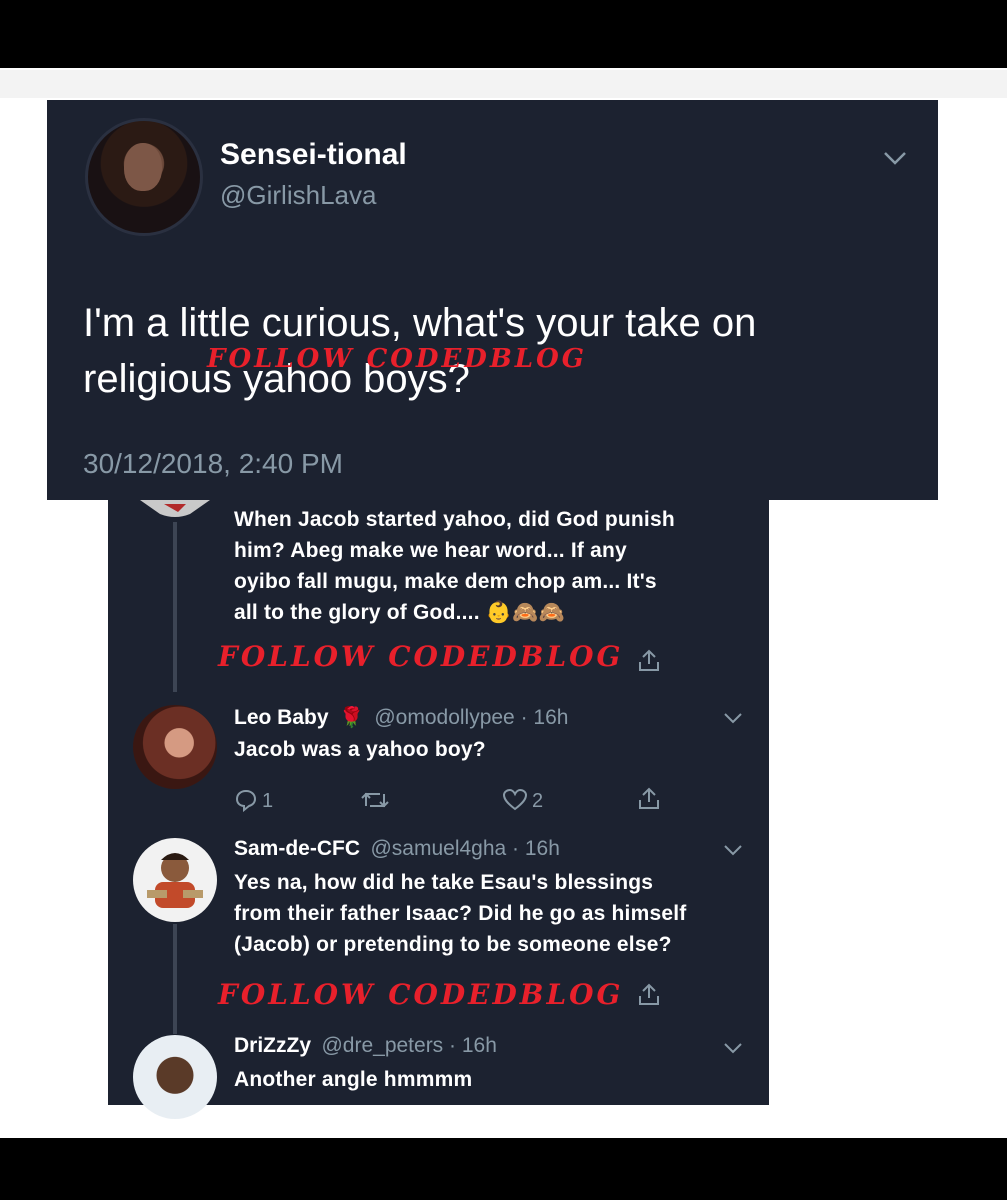 The width and height of the screenshot is (1007, 1200). I want to click on reply-count: 1, so click(268, 801).